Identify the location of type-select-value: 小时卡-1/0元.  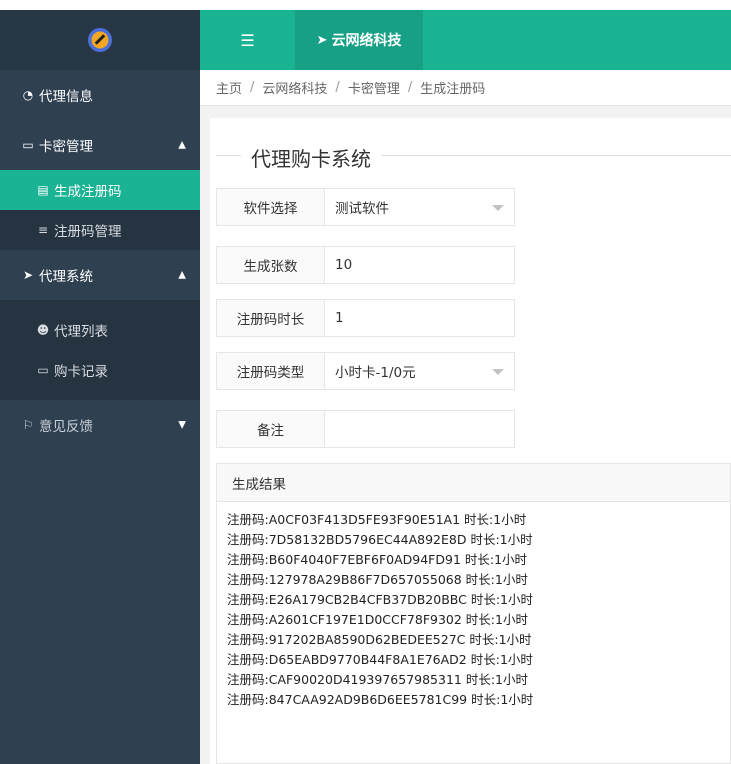
(375, 373).